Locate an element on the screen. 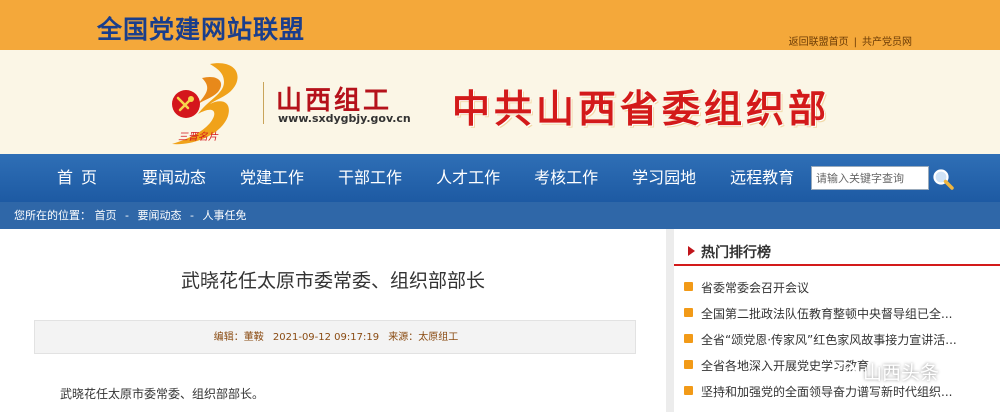  article-title: 武晓花任太原市委常委、组织部部长 is located at coordinates (332, 281).